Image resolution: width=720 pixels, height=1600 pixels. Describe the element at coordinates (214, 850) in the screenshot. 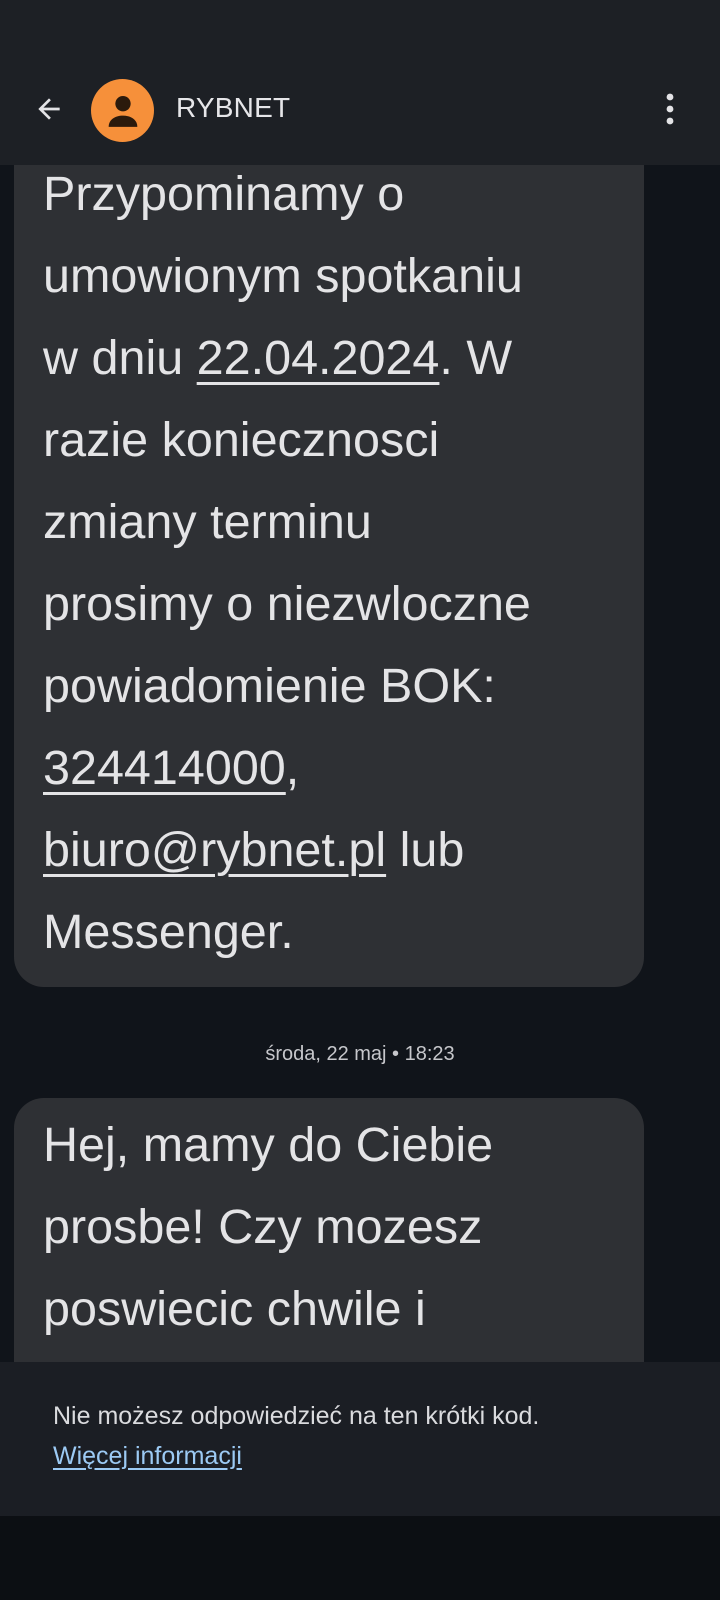

I see `message-link: biuro@rybnet.pl` at that location.